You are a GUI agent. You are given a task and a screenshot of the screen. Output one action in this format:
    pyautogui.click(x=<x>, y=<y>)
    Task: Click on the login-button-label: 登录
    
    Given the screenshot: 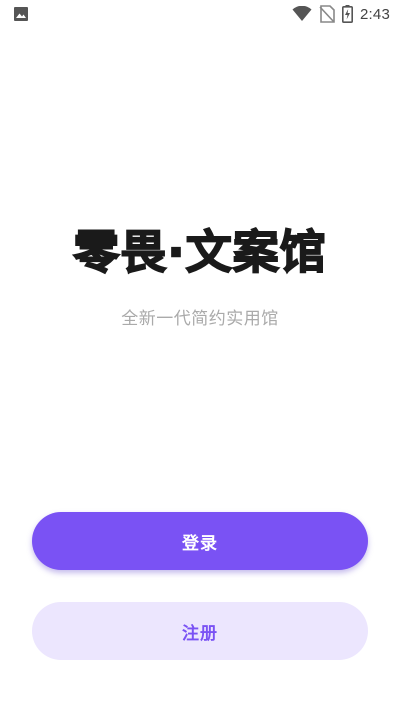 What is the action you would take?
    pyautogui.click(x=200, y=543)
    